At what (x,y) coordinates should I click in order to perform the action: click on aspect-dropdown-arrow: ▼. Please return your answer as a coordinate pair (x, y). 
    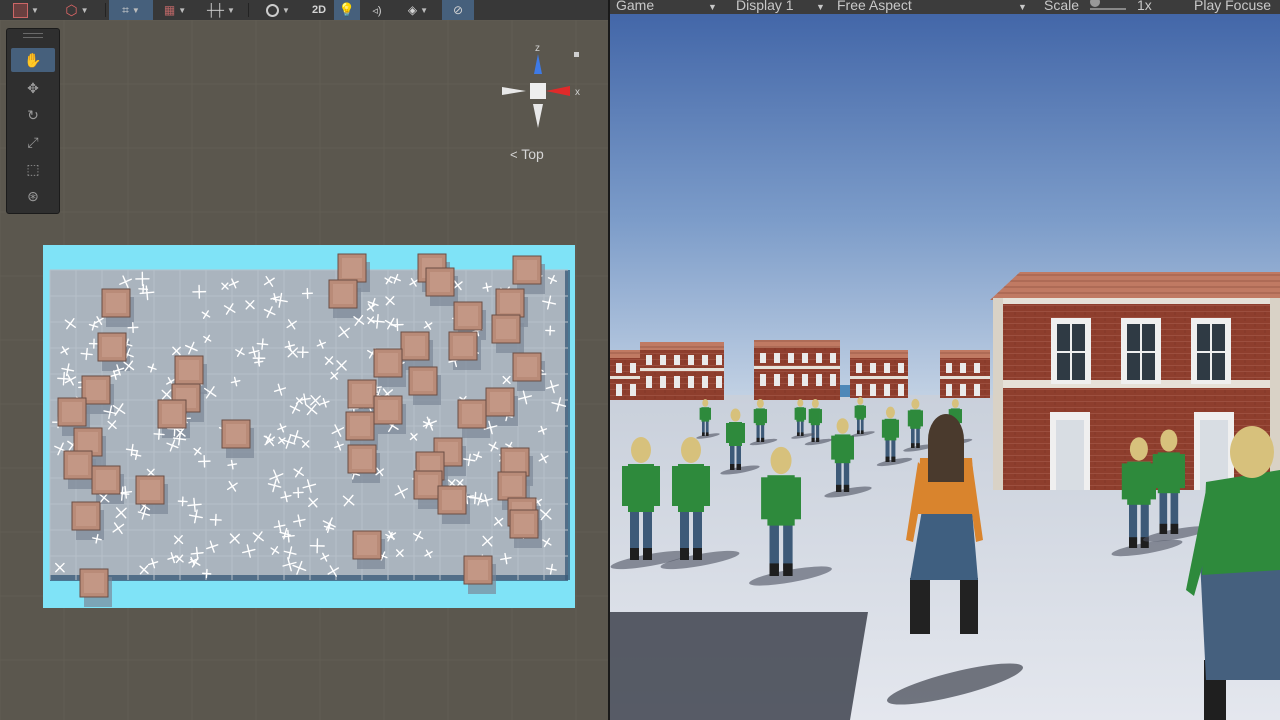
    Looking at the image, I should click on (1022, 6).